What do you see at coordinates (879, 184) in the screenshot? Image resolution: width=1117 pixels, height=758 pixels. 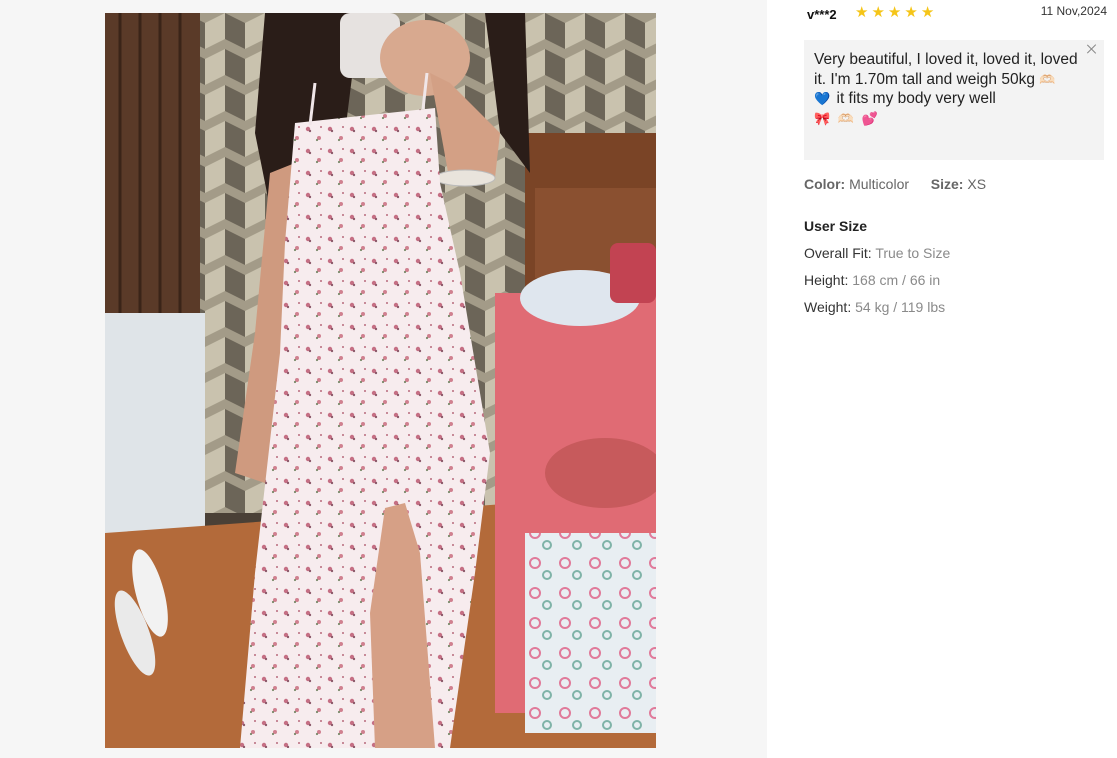 I see `color-value: Multicolor` at bounding box center [879, 184].